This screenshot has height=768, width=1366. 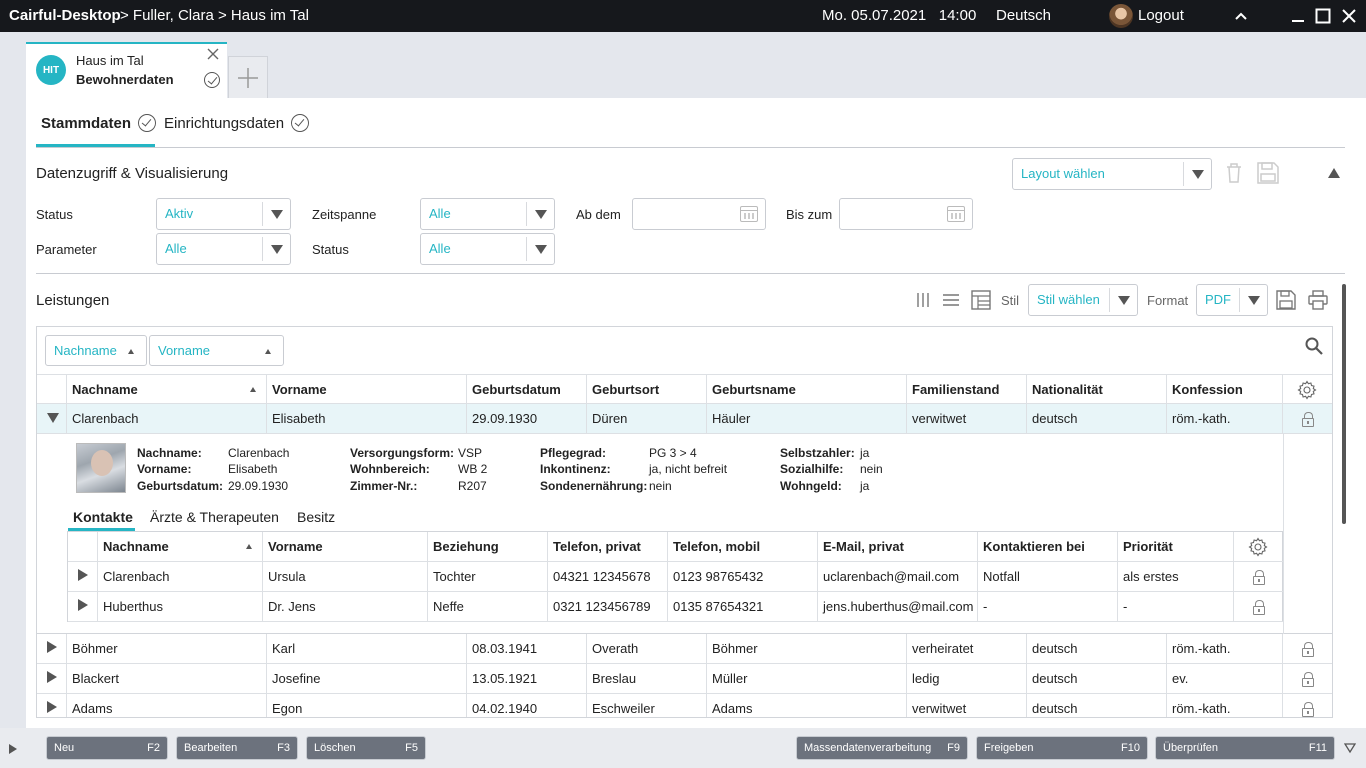 What do you see at coordinates (214, 15) in the screenshot?
I see `breadcrumb: > Fuller, Clara > Haus im Tal` at bounding box center [214, 15].